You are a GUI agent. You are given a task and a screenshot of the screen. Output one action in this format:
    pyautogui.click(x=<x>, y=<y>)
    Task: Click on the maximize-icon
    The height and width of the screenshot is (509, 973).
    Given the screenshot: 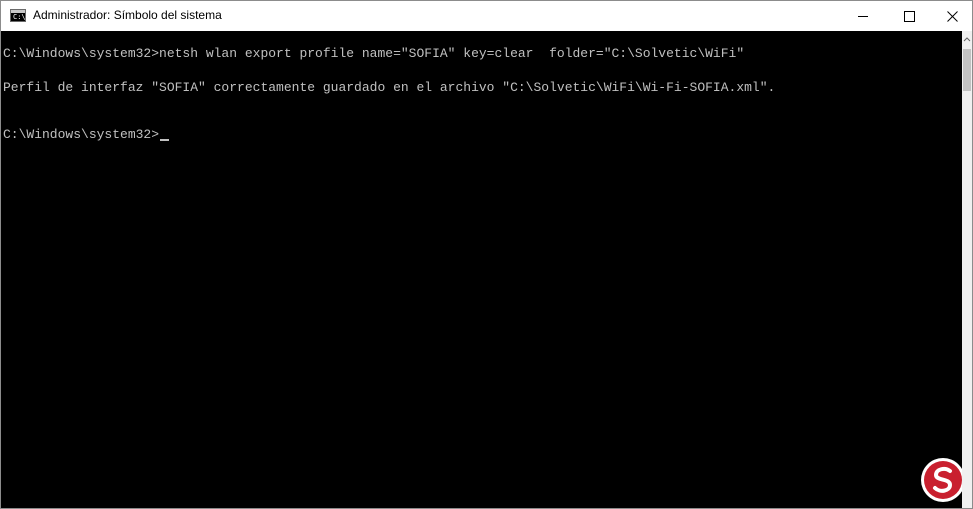 What is the action you would take?
    pyautogui.click(x=909, y=16)
    